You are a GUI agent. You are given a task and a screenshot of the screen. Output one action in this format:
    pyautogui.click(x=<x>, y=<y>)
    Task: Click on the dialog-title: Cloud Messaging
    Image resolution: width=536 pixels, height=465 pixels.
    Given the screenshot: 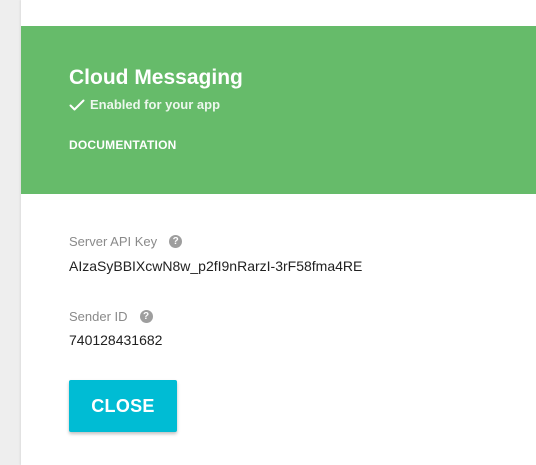 What is the action you would take?
    pyautogui.click(x=156, y=77)
    